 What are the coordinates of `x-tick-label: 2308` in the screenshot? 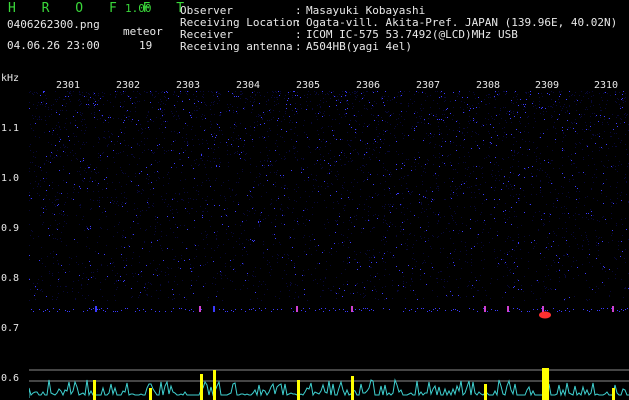 It's located at (488, 85).